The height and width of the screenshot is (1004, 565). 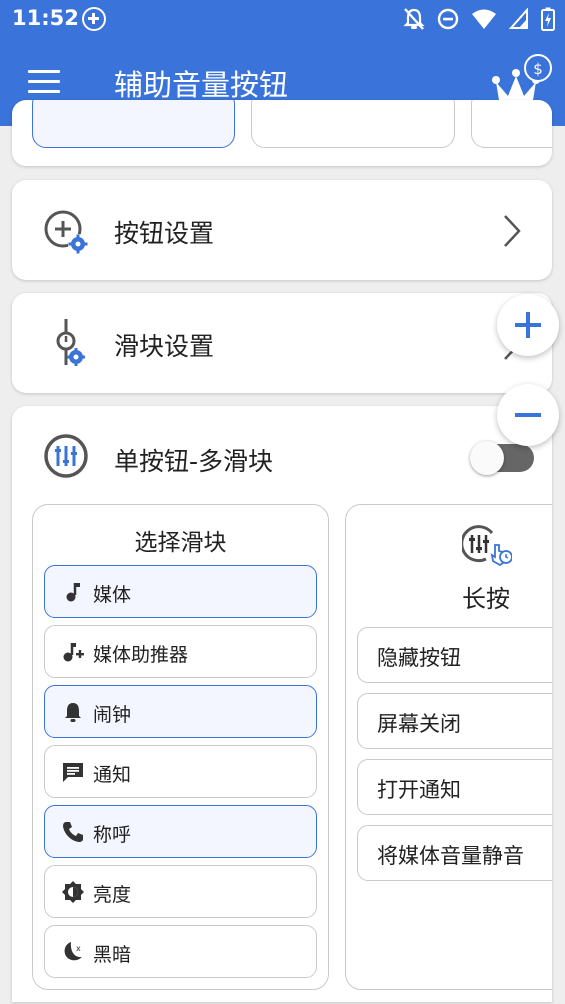 What do you see at coordinates (164, 233) in the screenshot?
I see `button-settings-label: 按钮设置` at bounding box center [164, 233].